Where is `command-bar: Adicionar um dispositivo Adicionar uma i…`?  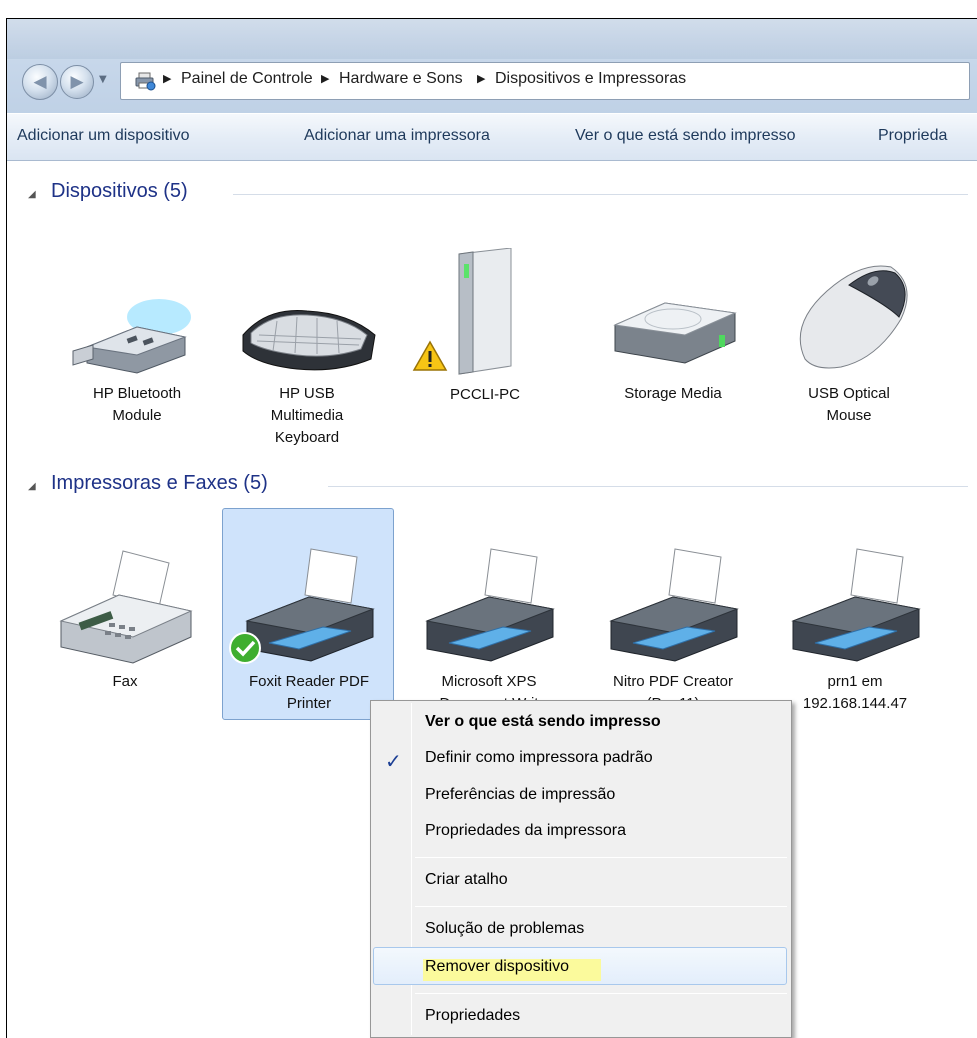 command-bar: Adicionar um dispositivo Adicionar uma i… is located at coordinates (492, 137).